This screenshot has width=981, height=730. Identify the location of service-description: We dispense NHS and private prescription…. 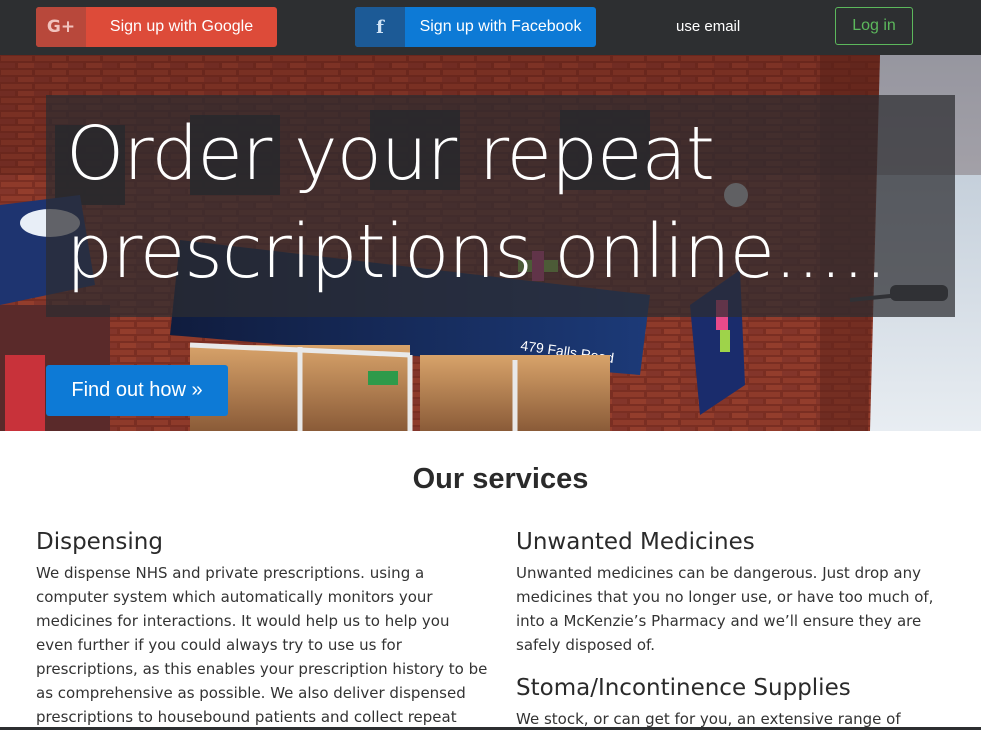
(262, 645).